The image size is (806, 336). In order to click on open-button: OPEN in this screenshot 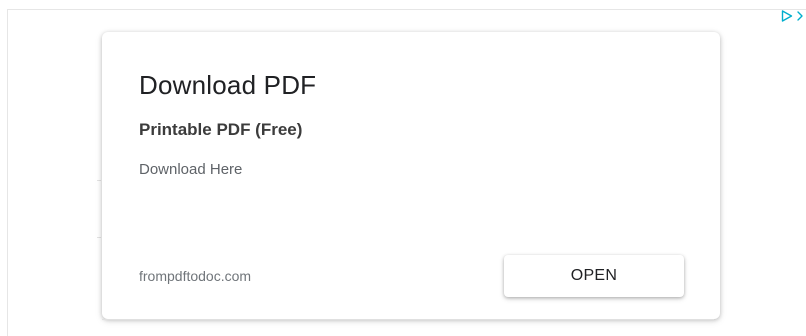, I will do `click(594, 276)`.